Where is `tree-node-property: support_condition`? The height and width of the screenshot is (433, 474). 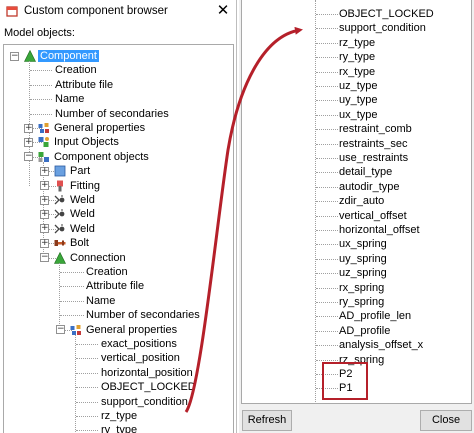
tree-node-property: support_condition is located at coordinates (144, 402).